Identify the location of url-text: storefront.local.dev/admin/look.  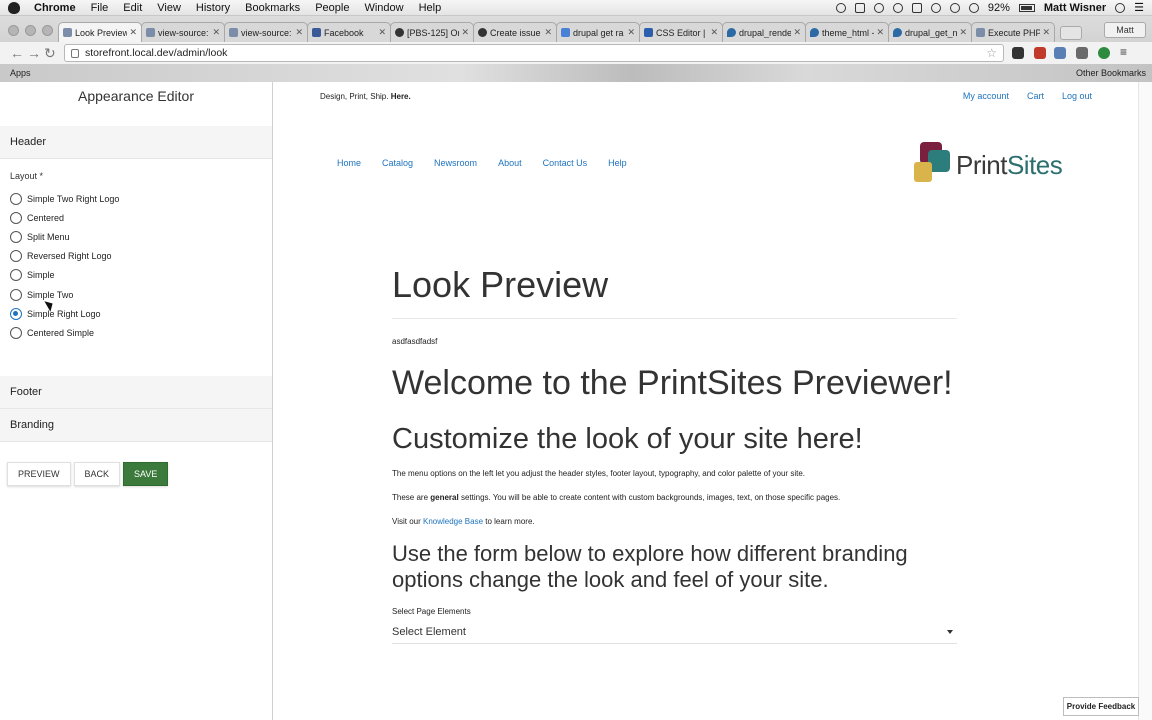
(156, 53).